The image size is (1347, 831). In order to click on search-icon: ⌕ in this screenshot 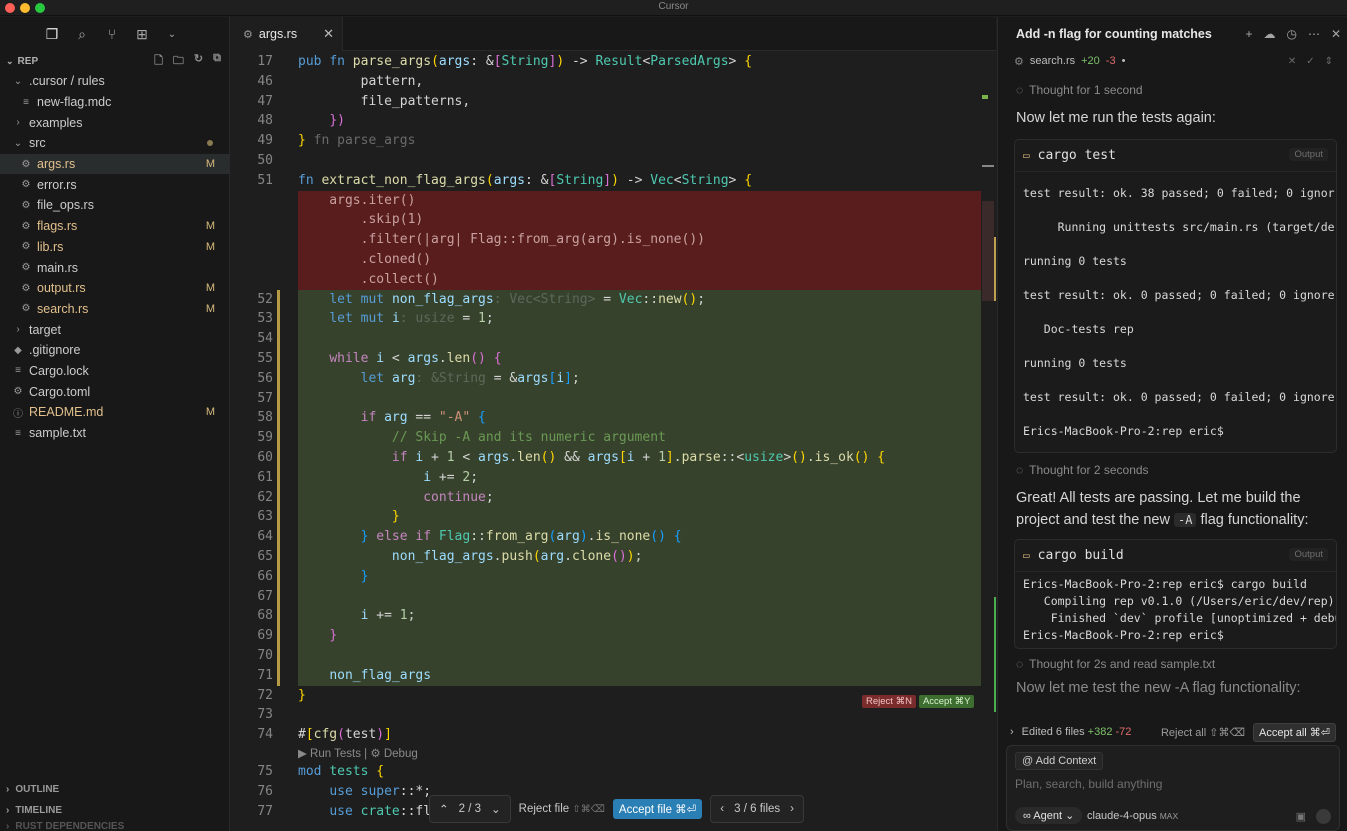, I will do `click(82, 34)`.